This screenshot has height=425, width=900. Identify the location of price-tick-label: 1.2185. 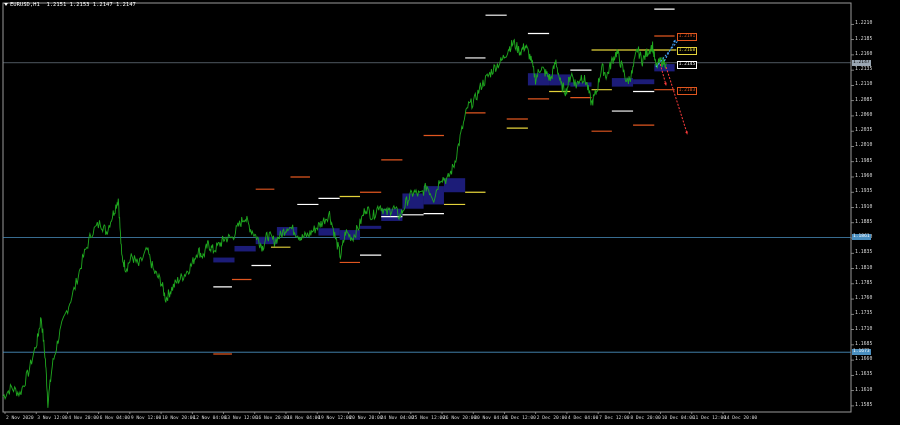
(864, 39).